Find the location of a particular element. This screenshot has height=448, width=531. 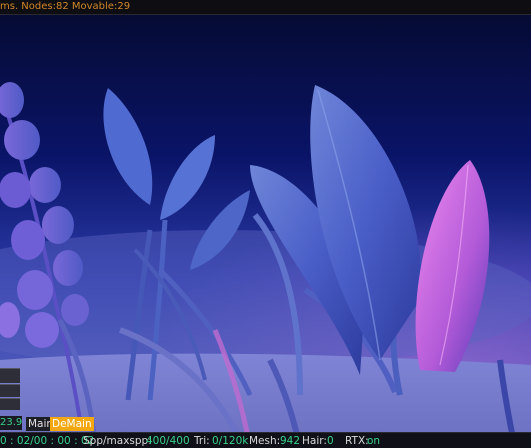

tab-demain: DeMain is located at coordinates (72, 424).